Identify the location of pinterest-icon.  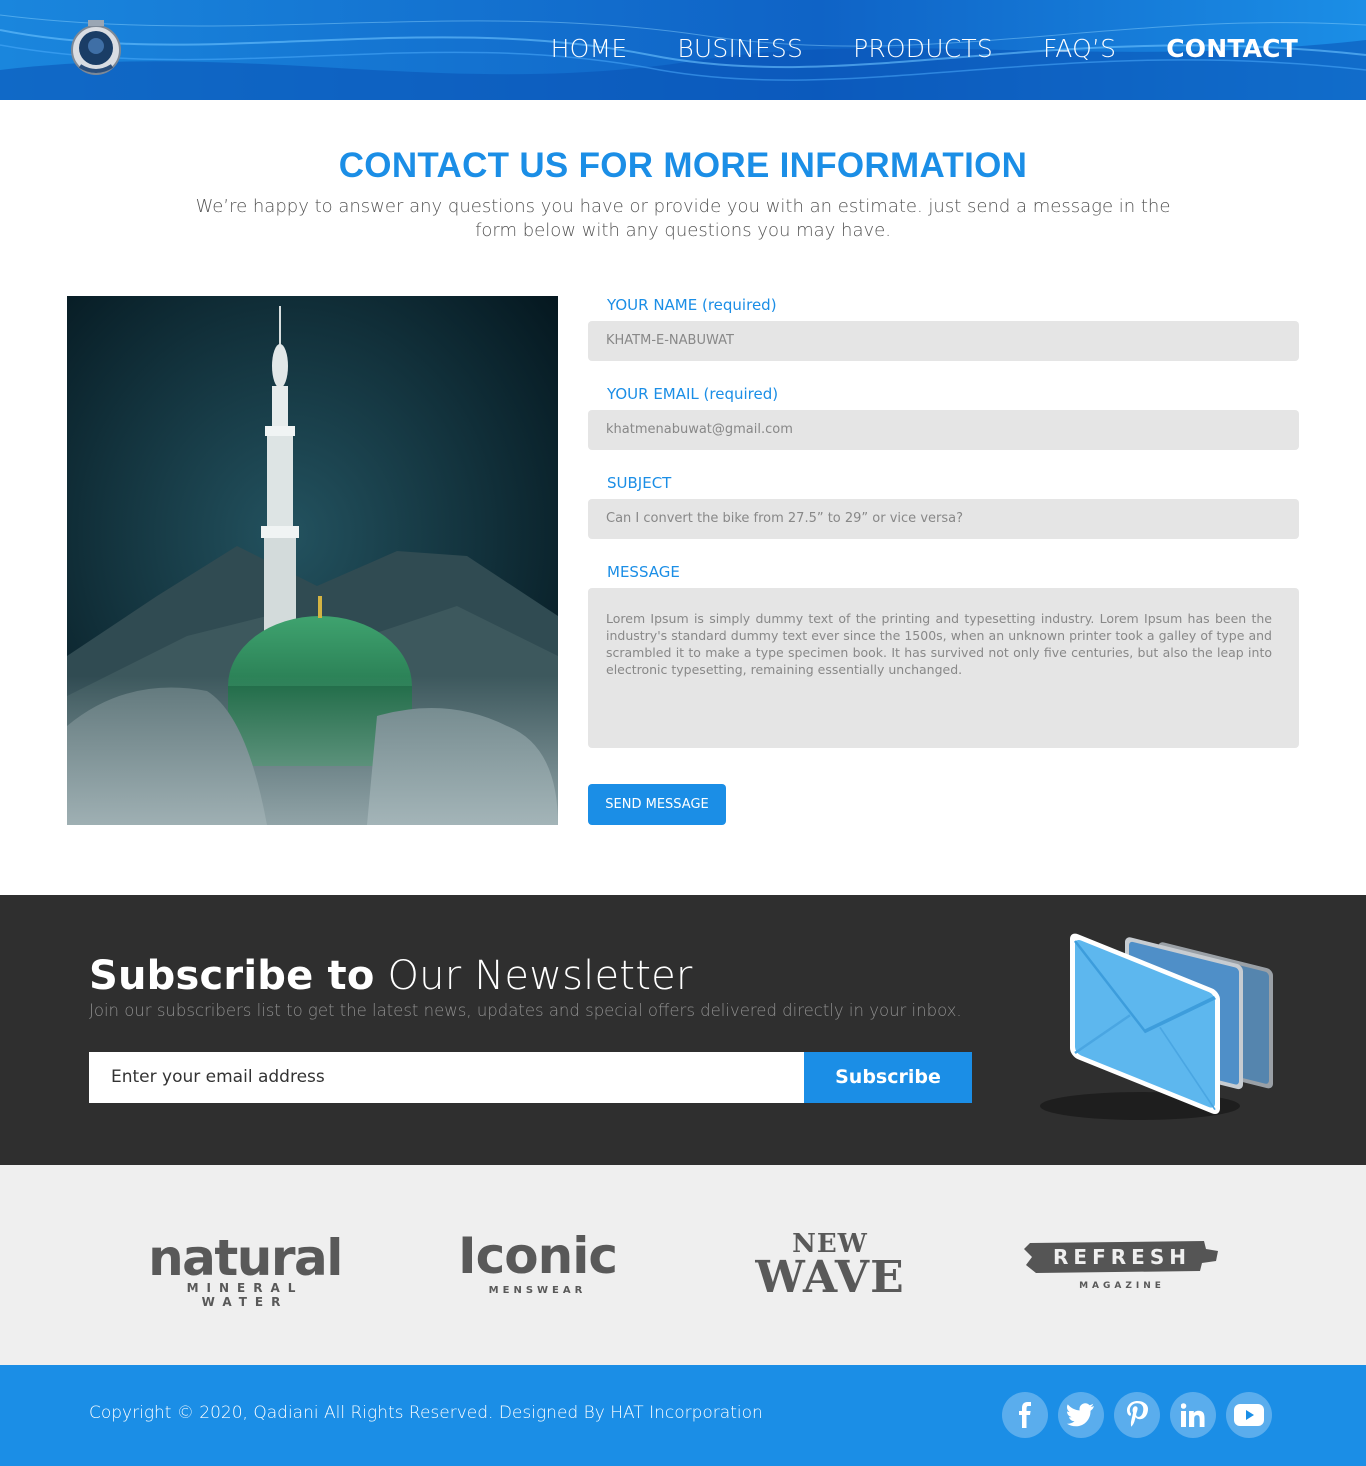
(1137, 1415).